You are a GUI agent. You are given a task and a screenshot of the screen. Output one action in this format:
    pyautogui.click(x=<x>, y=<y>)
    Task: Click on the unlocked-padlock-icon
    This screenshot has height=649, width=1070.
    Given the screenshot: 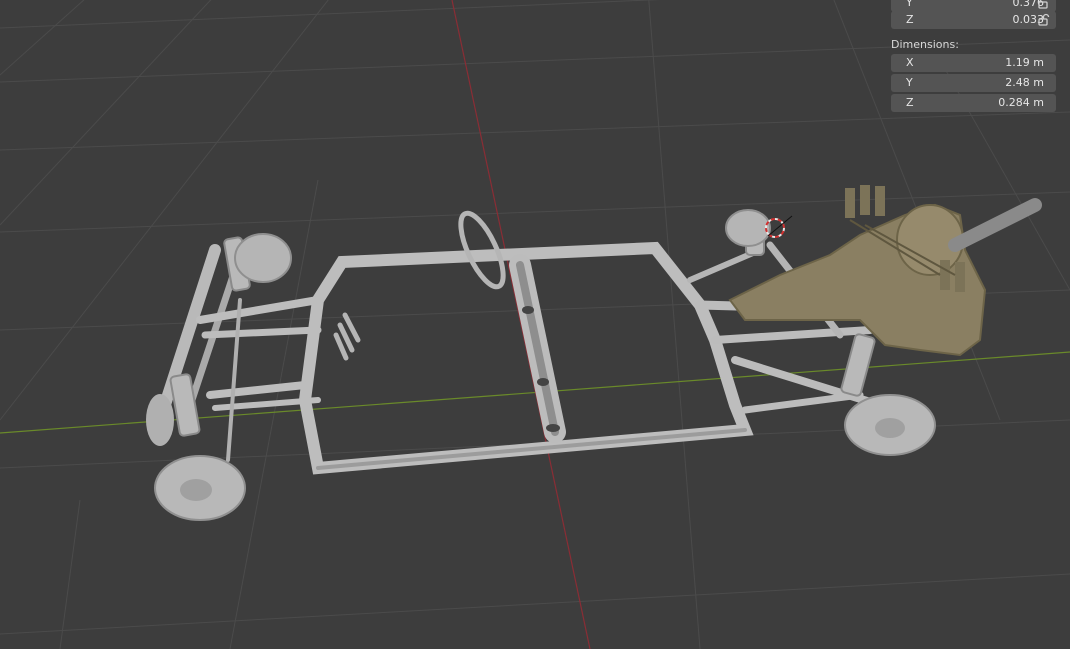 What is the action you would take?
    pyautogui.click(x=1043, y=20)
    